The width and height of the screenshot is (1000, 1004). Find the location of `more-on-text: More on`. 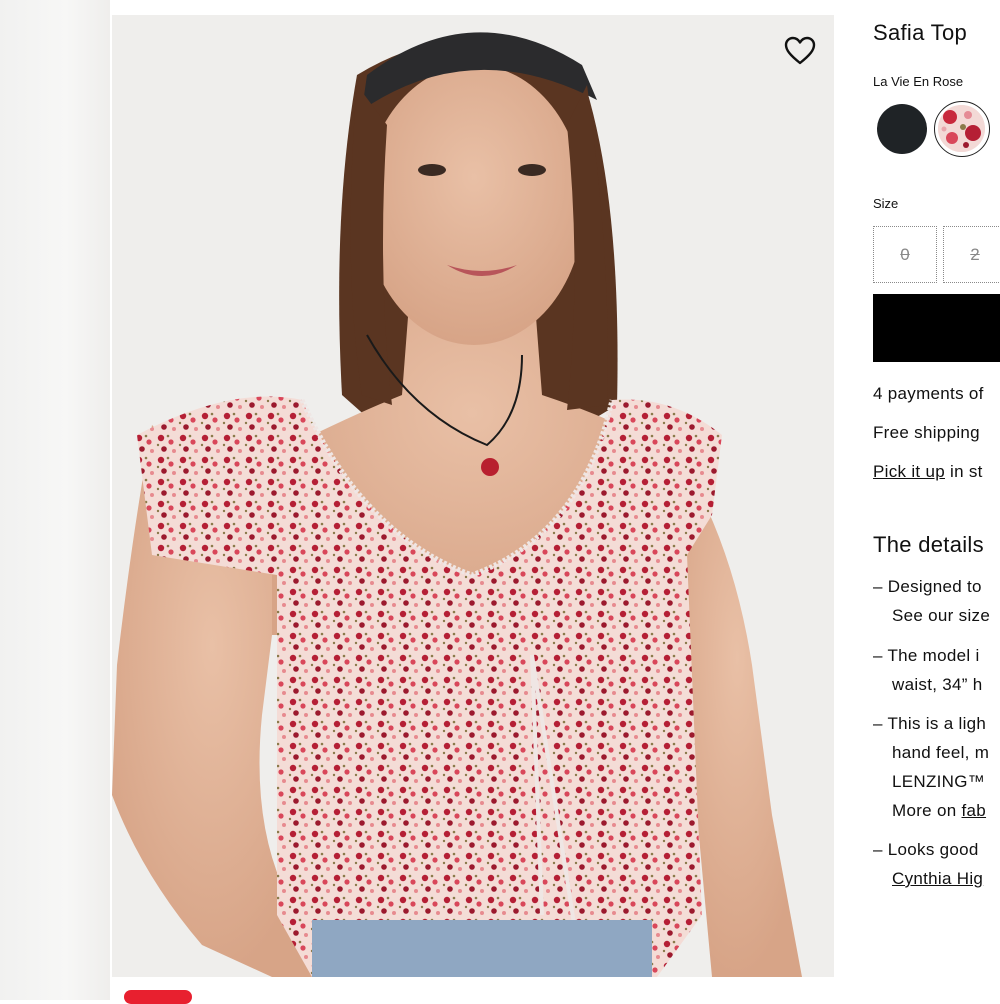

more-on-text: More on is located at coordinates (927, 810).